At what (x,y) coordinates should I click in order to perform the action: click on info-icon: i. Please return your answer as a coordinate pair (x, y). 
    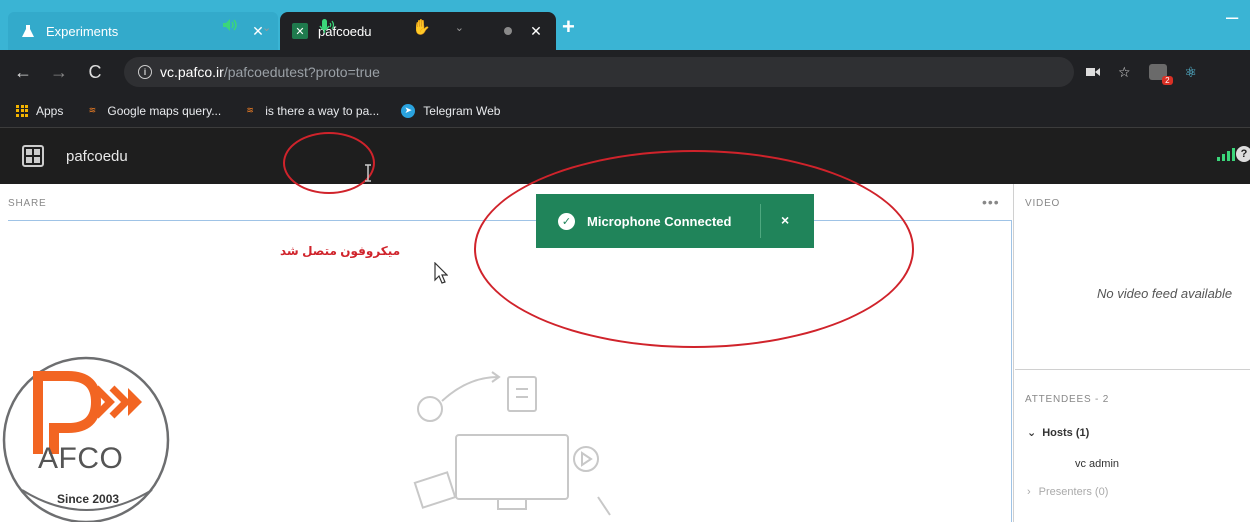
    Looking at the image, I should click on (145, 72).